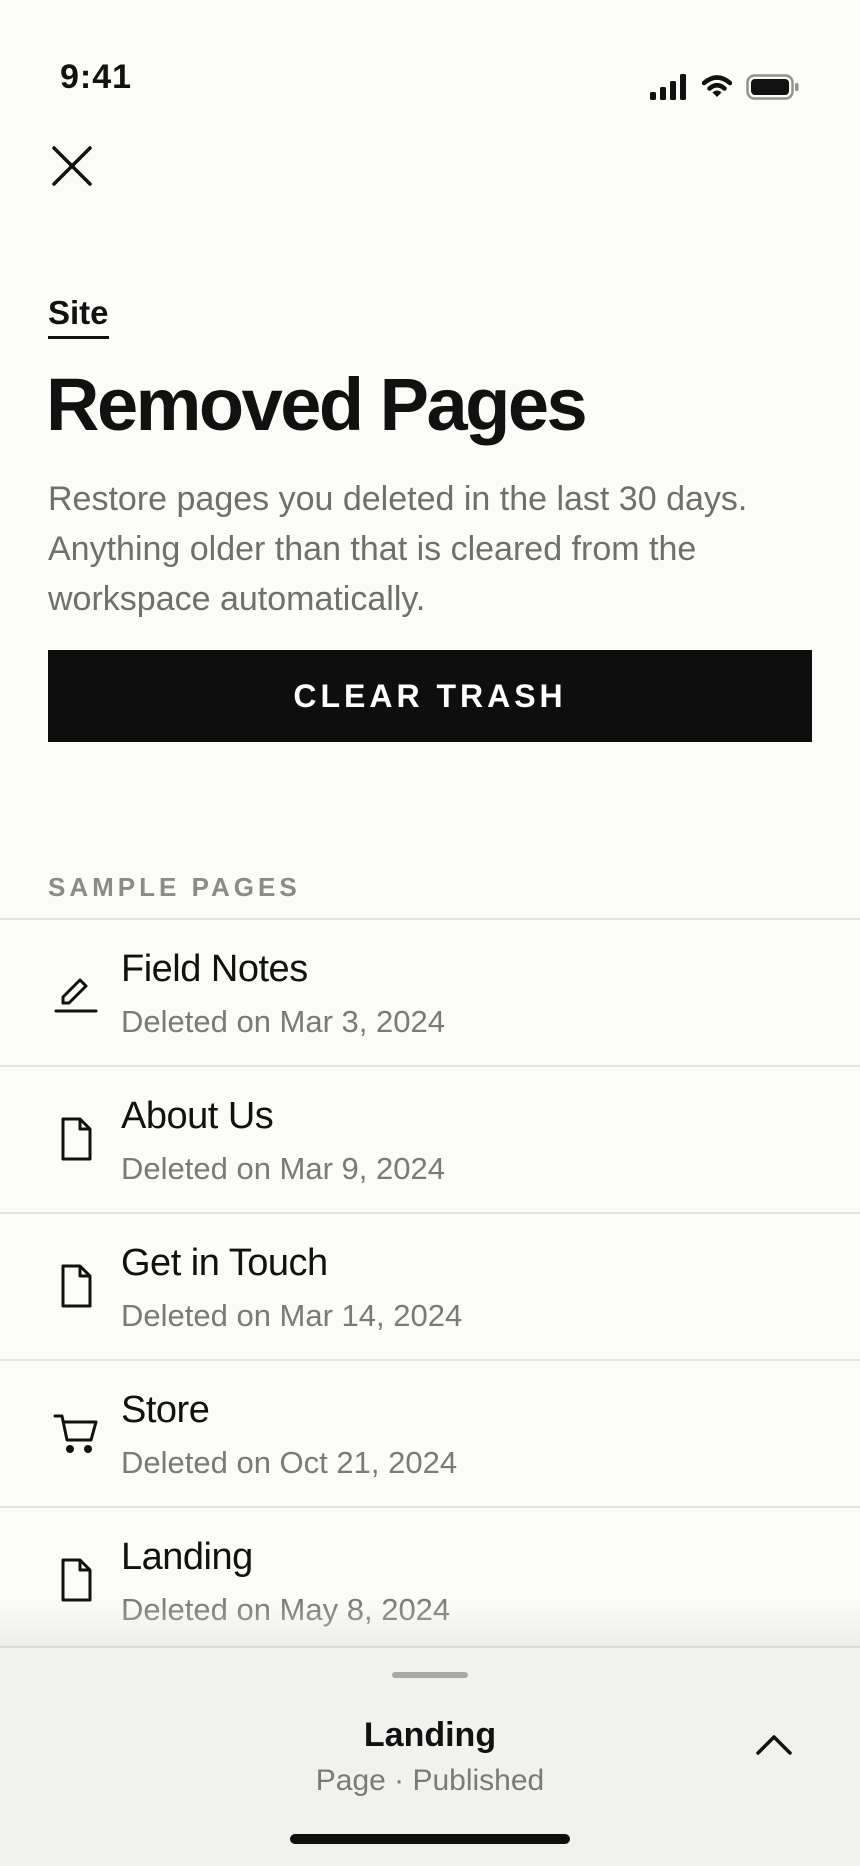 The width and height of the screenshot is (860, 1866). What do you see at coordinates (165, 1410) in the screenshot?
I see `item-title: Store` at bounding box center [165, 1410].